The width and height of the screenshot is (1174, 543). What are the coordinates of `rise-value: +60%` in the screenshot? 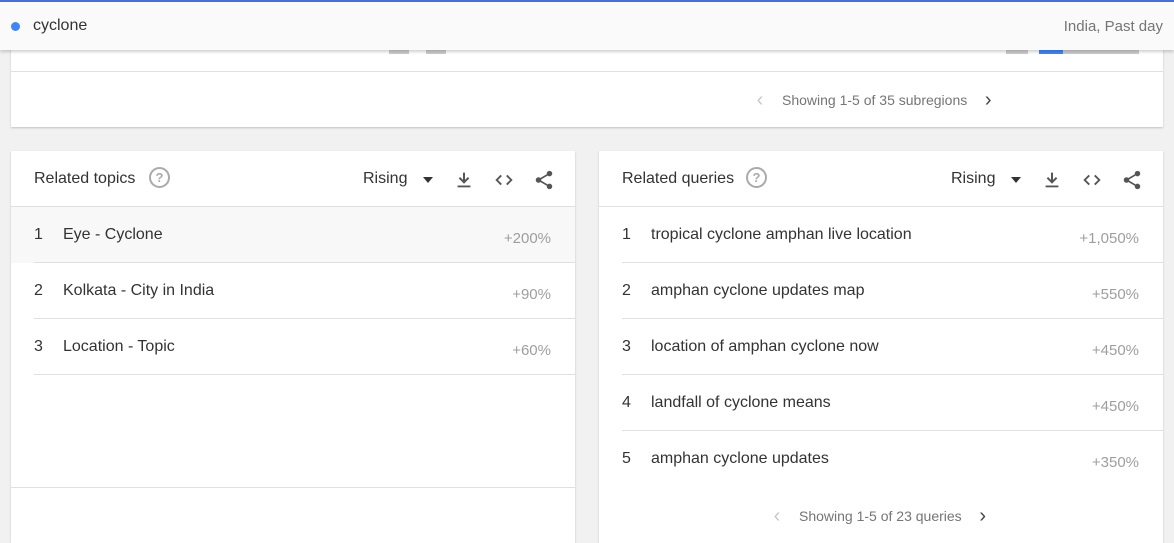 It's located at (531, 350).